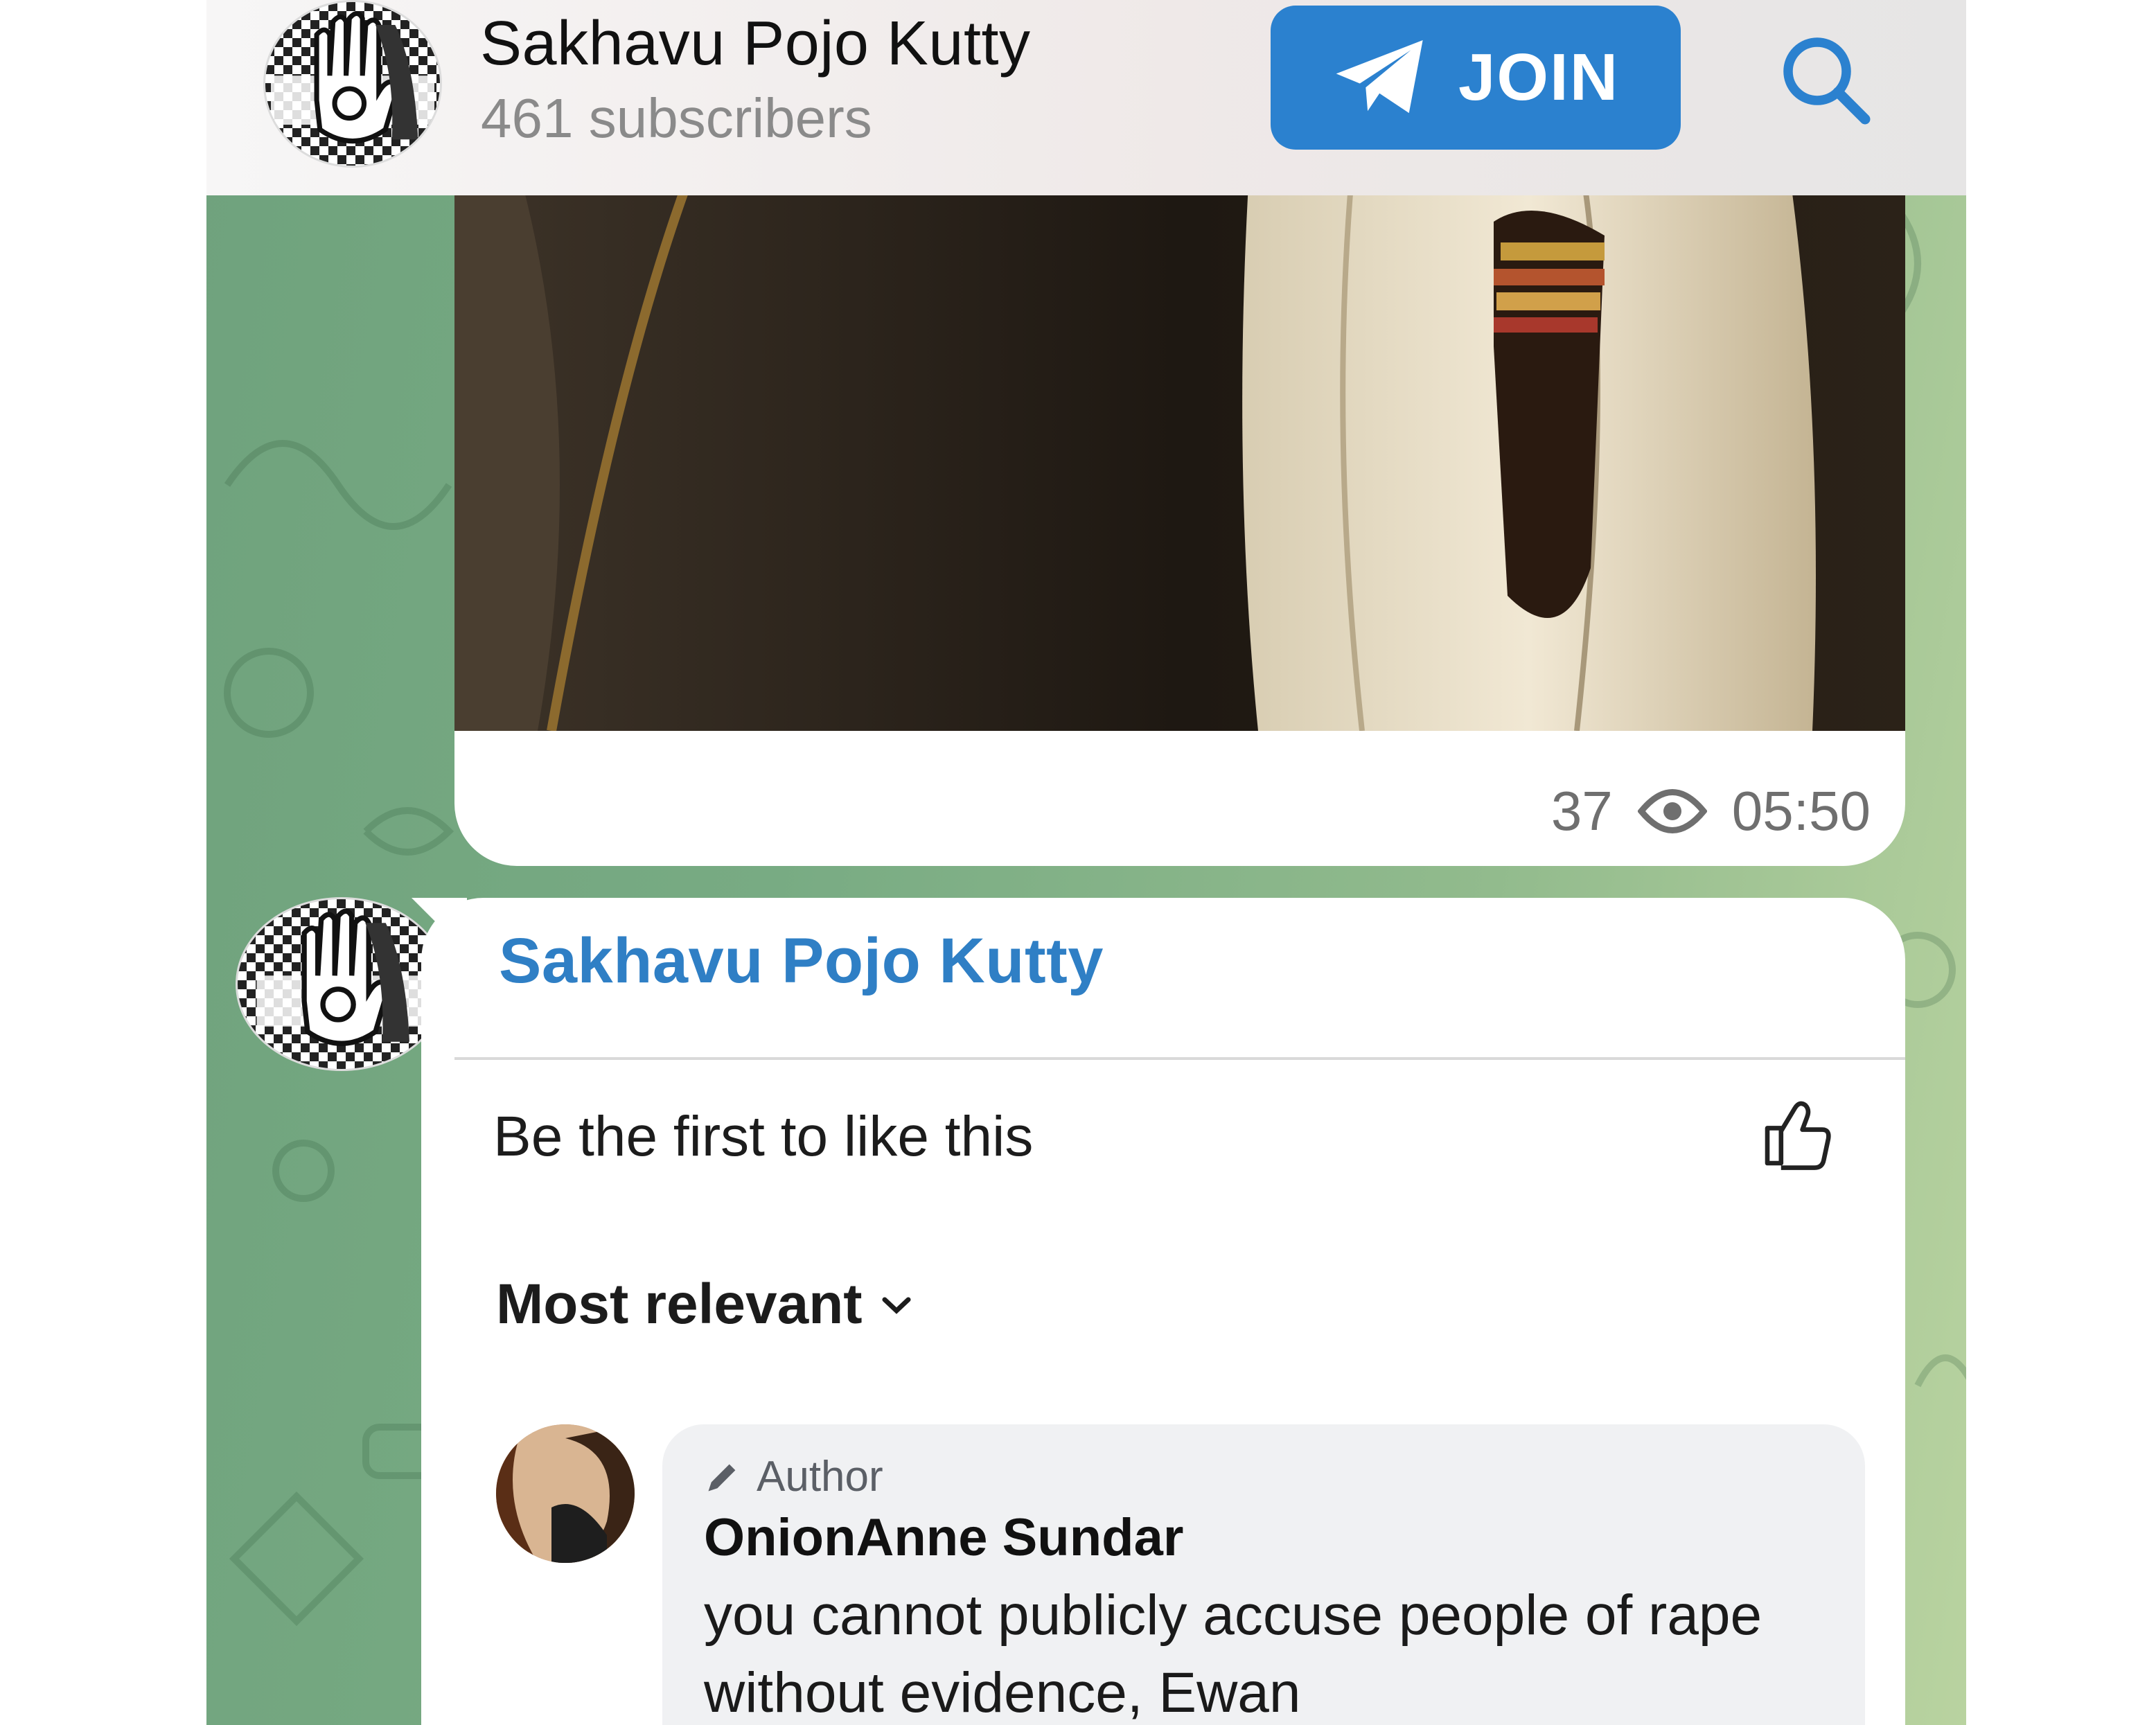 The image size is (2156, 1725). I want to click on commenter-avatar, so click(566, 1493).